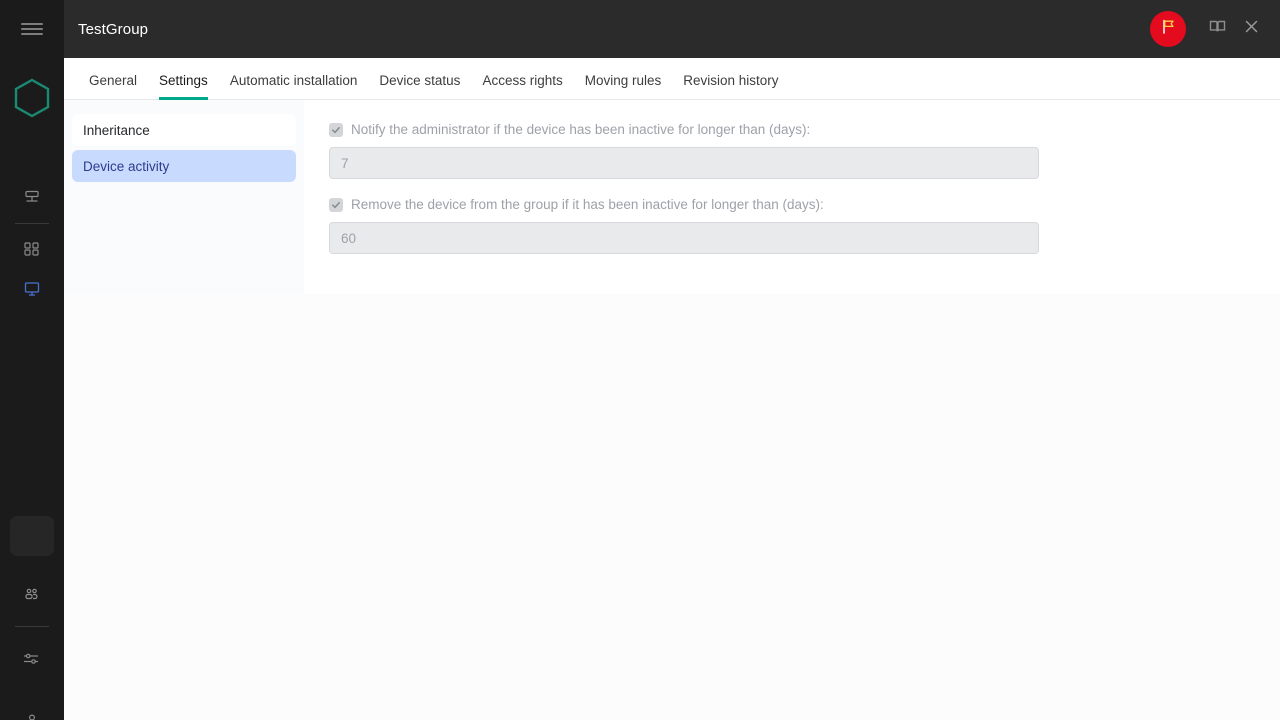 The height and width of the screenshot is (720, 1280). I want to click on rail-active-indicator, so click(32, 536).